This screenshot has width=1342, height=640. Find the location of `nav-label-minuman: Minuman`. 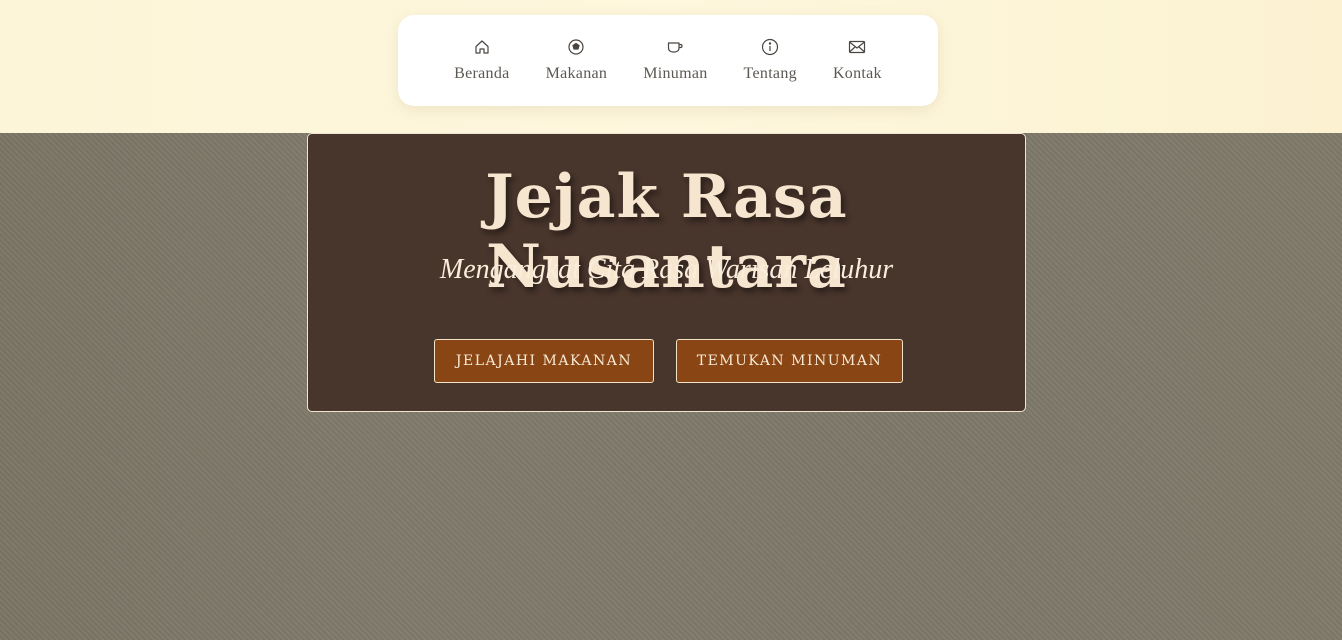

nav-label-minuman: Minuman is located at coordinates (675, 73).